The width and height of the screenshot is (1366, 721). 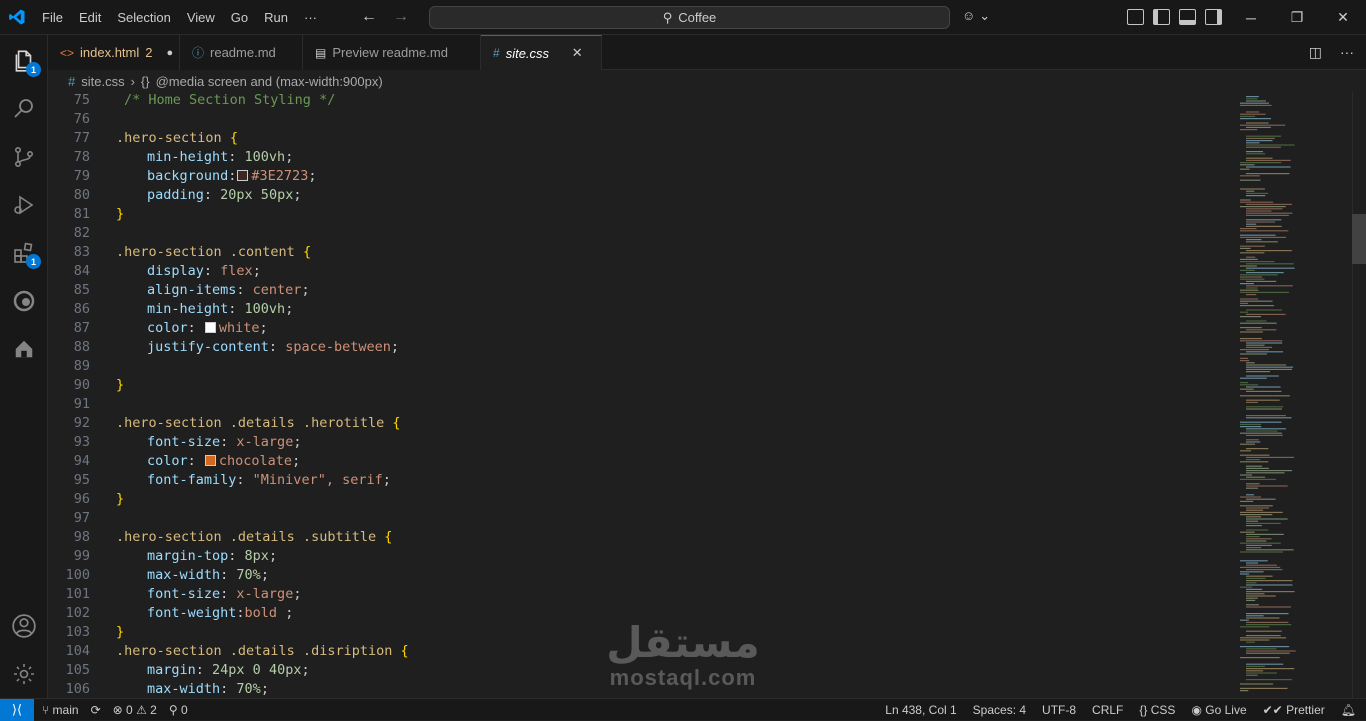 What do you see at coordinates (24, 157) in the screenshot?
I see `source-control-icon` at bounding box center [24, 157].